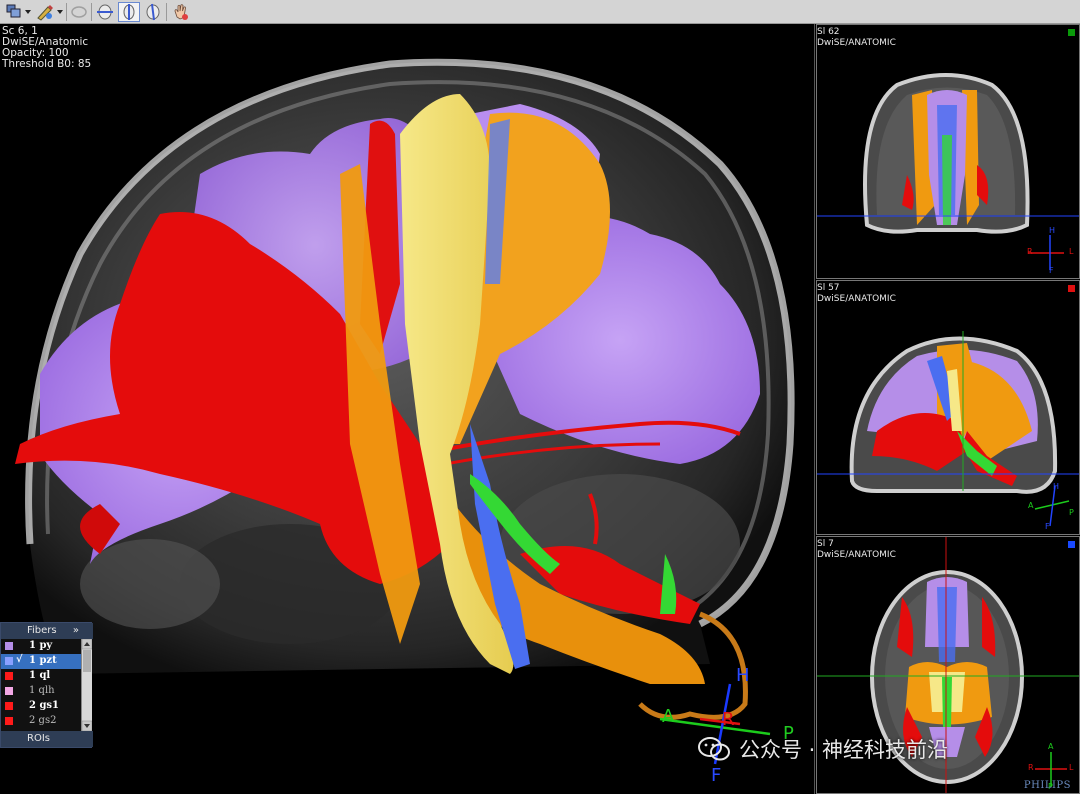  What do you see at coordinates (44, 705) in the screenshot?
I see `fiber-label: 2 gs1` at bounding box center [44, 705].